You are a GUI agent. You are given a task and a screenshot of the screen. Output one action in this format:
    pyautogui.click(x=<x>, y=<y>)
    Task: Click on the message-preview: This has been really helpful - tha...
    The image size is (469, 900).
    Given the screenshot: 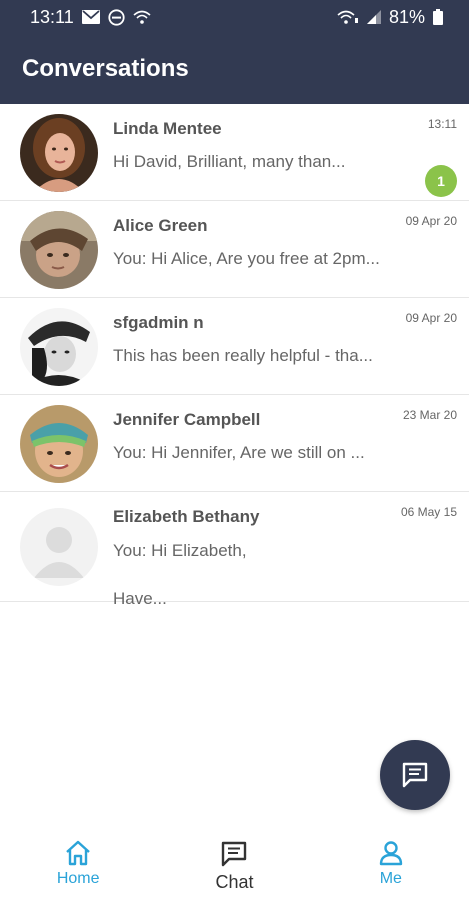 What is the action you would take?
    pyautogui.click(x=243, y=355)
    